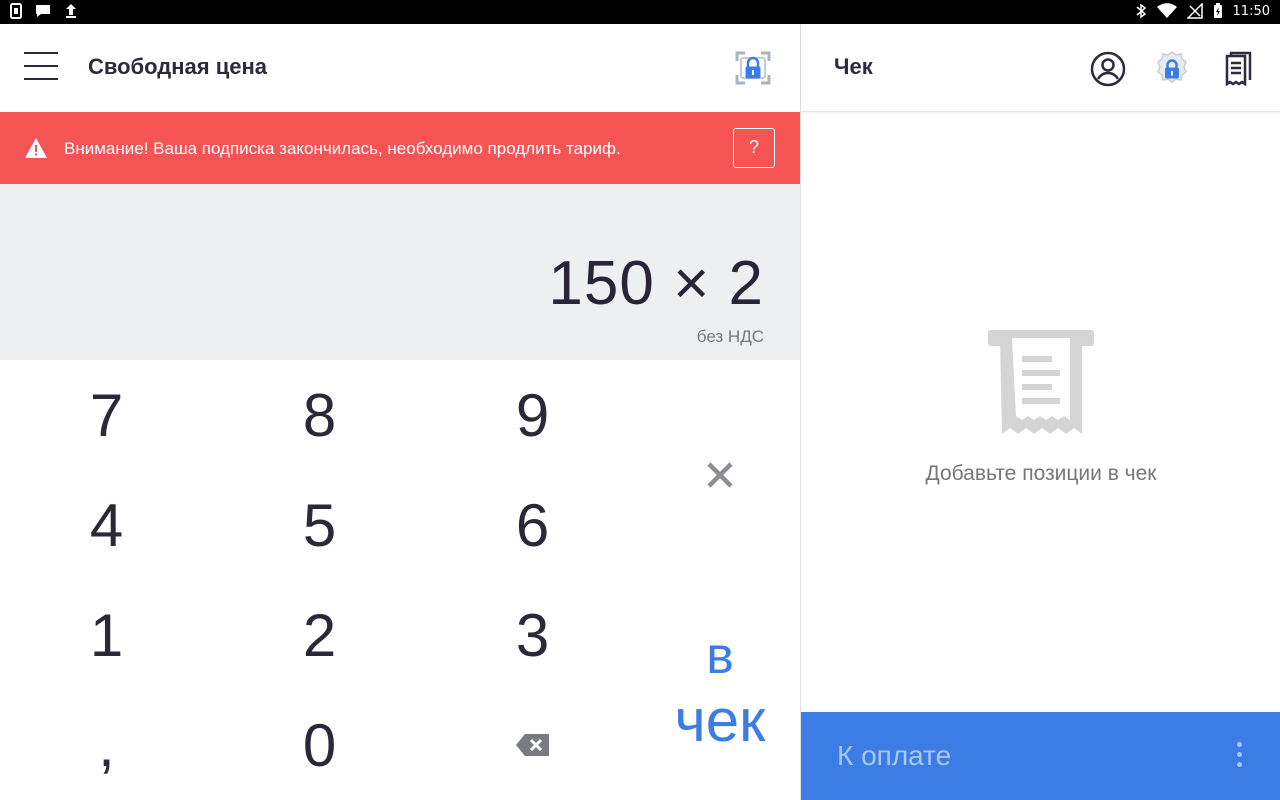 Image resolution: width=1280 pixels, height=800 pixels. What do you see at coordinates (754, 148) in the screenshot?
I see `help-button: ?` at bounding box center [754, 148].